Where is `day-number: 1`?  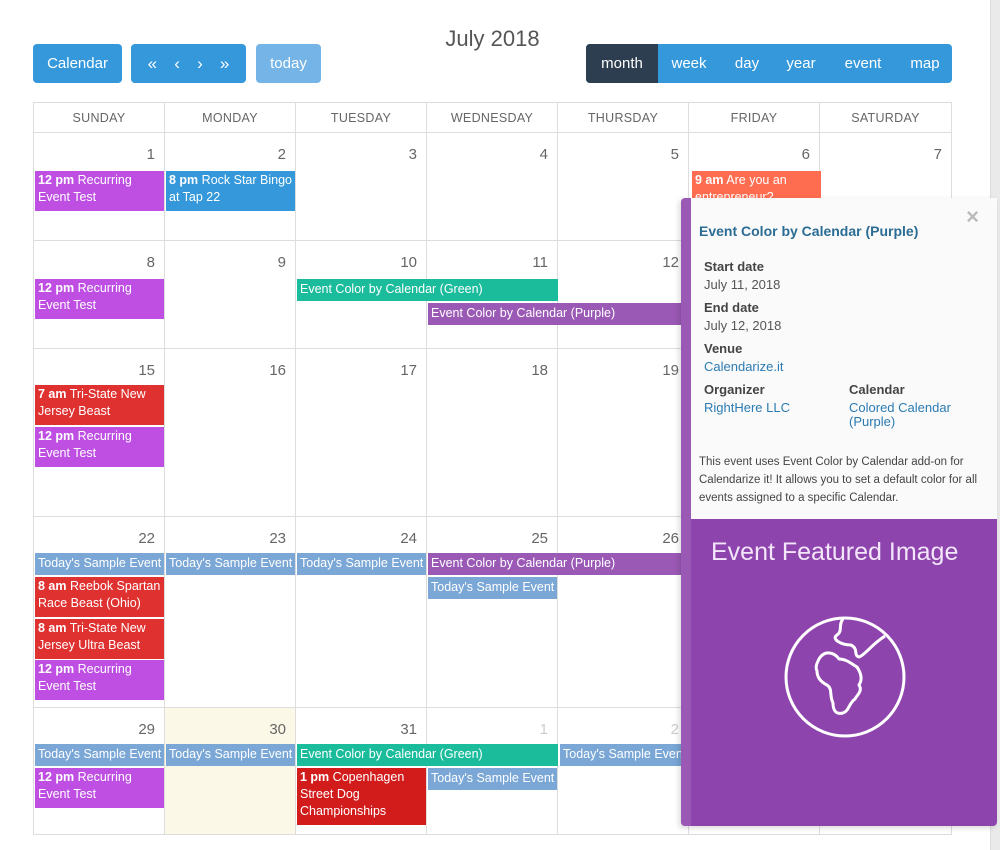 day-number: 1 is located at coordinates (150, 154).